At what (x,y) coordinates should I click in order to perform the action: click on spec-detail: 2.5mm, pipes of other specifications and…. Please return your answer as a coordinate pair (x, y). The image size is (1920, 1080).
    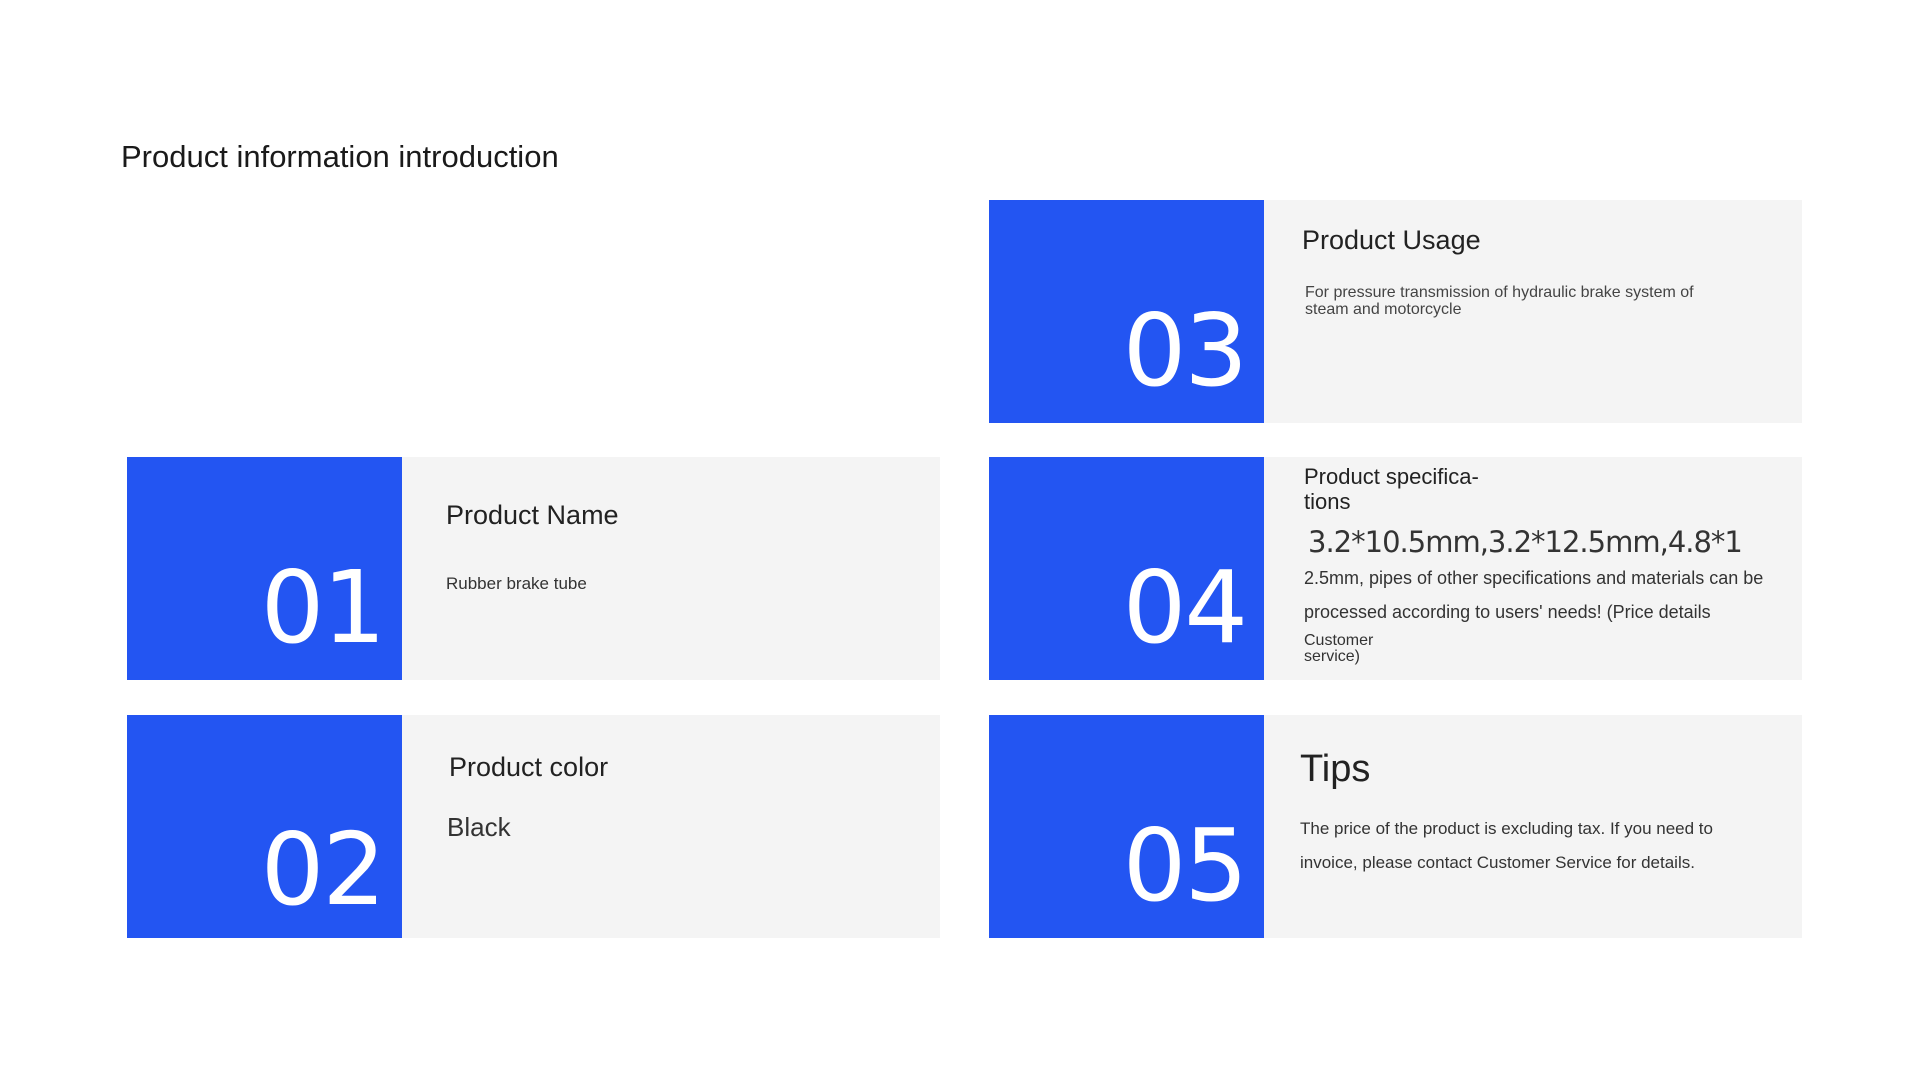
    Looking at the image, I should click on (1534, 595).